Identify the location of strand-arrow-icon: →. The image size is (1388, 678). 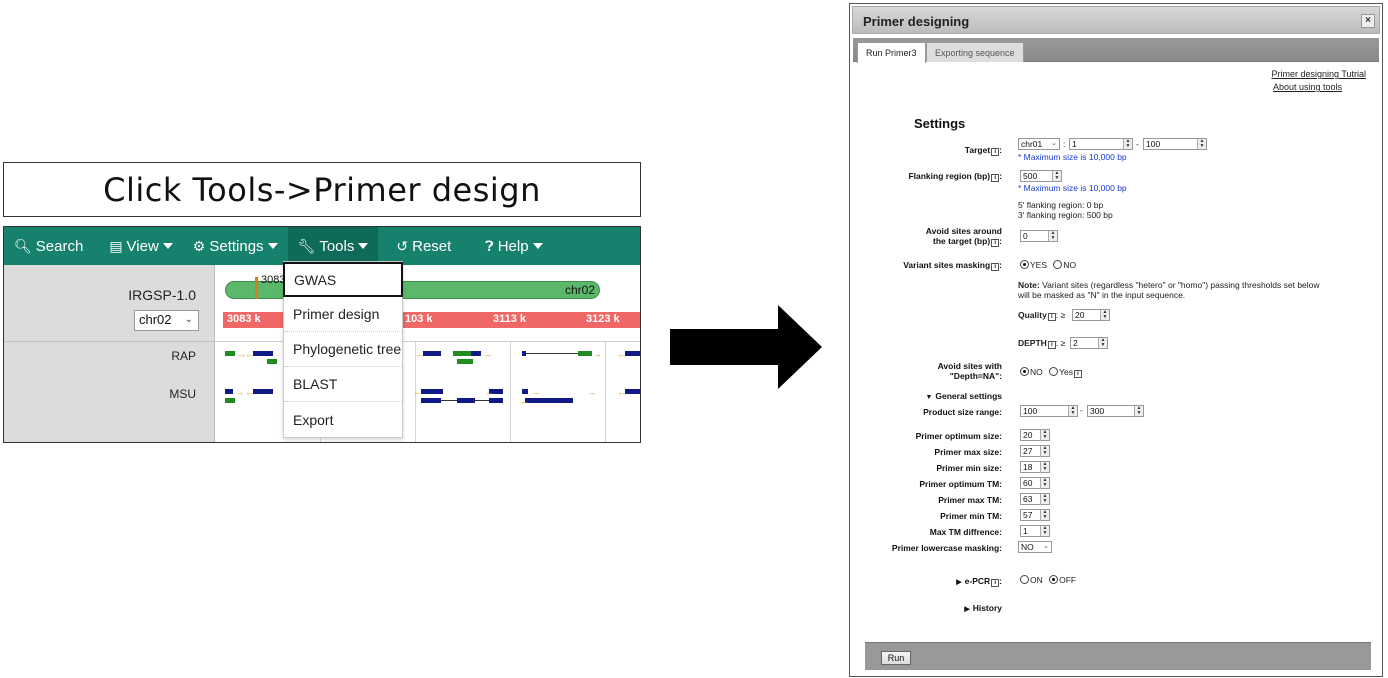
(535, 392).